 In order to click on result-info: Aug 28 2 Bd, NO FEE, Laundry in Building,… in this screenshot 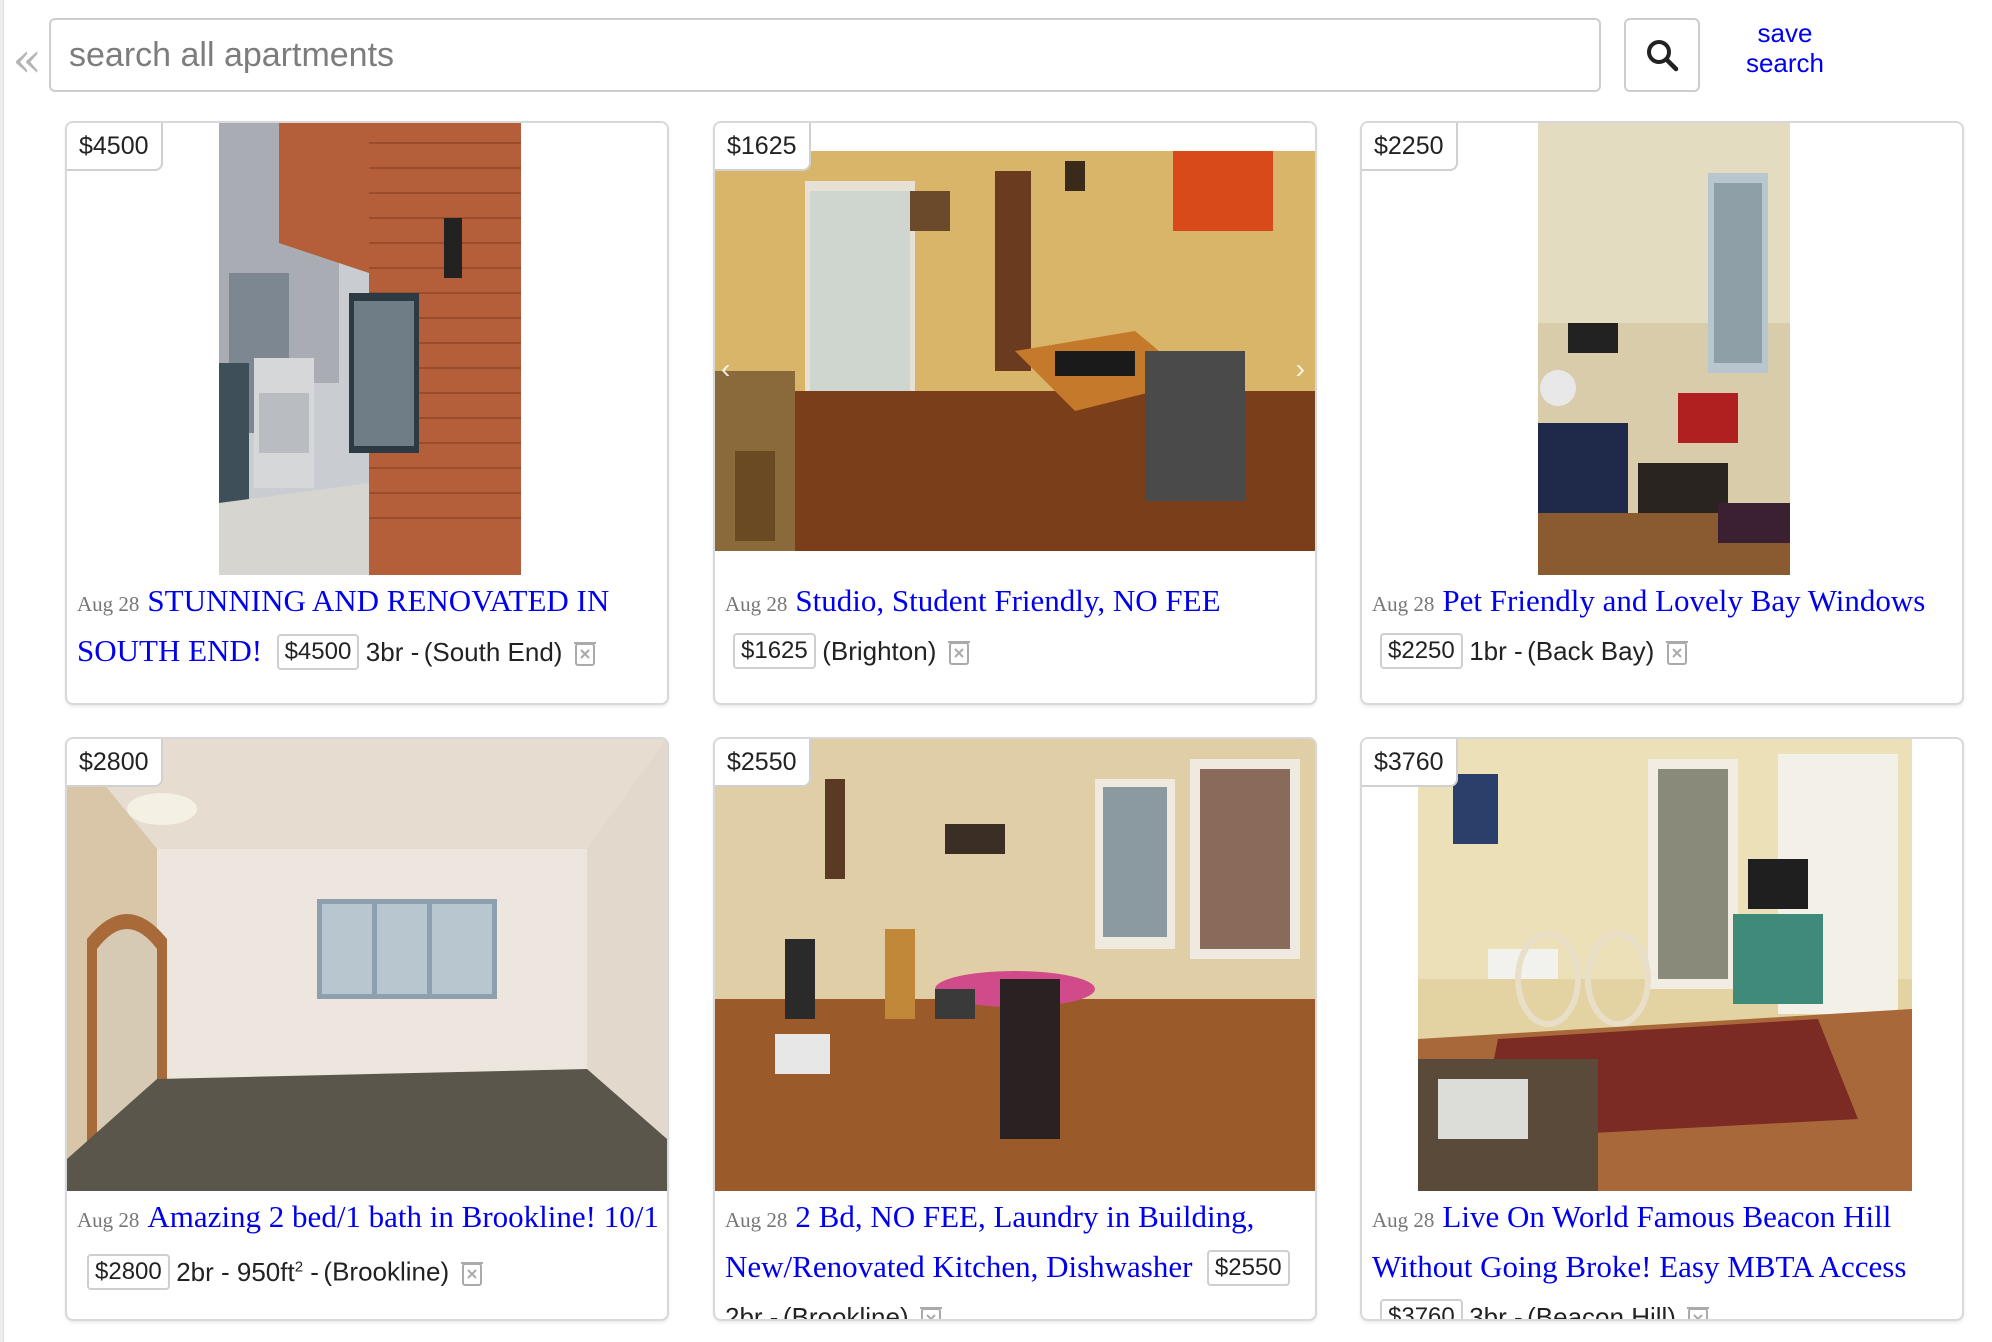, I will do `click(1016, 1258)`.